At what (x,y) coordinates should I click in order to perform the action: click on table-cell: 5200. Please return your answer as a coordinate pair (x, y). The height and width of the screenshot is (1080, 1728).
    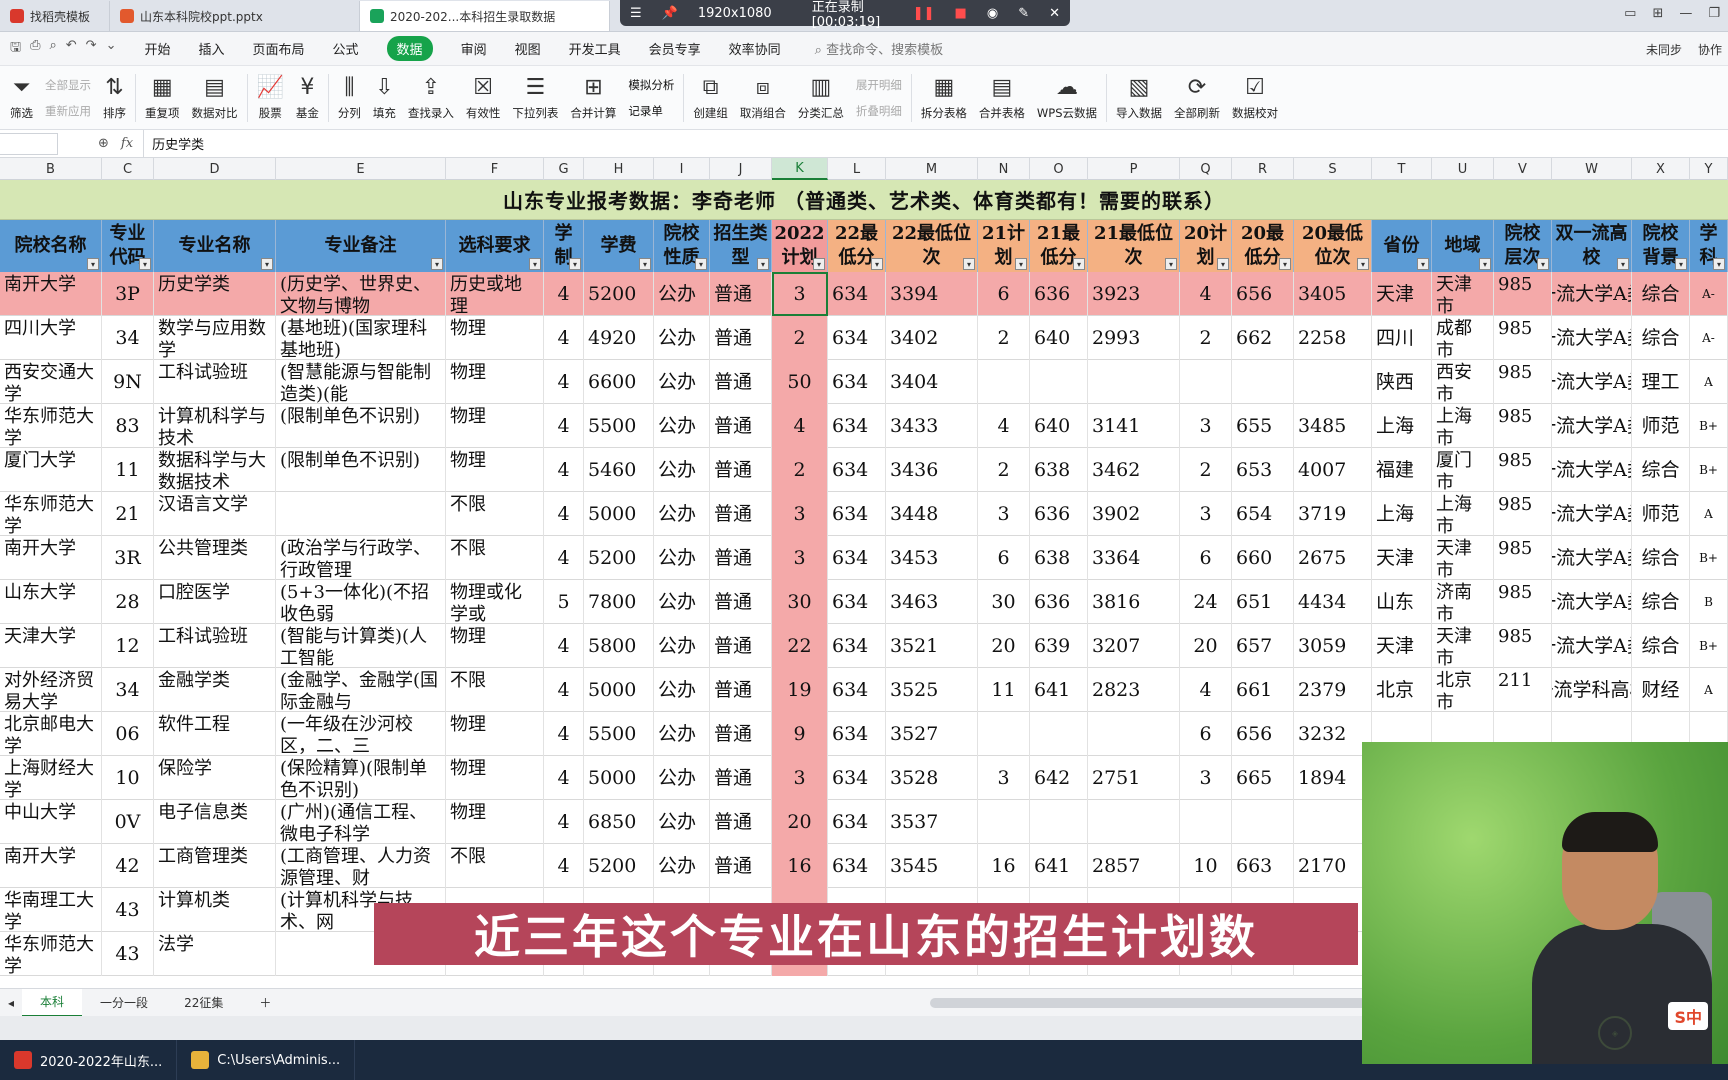
    Looking at the image, I should click on (619, 558).